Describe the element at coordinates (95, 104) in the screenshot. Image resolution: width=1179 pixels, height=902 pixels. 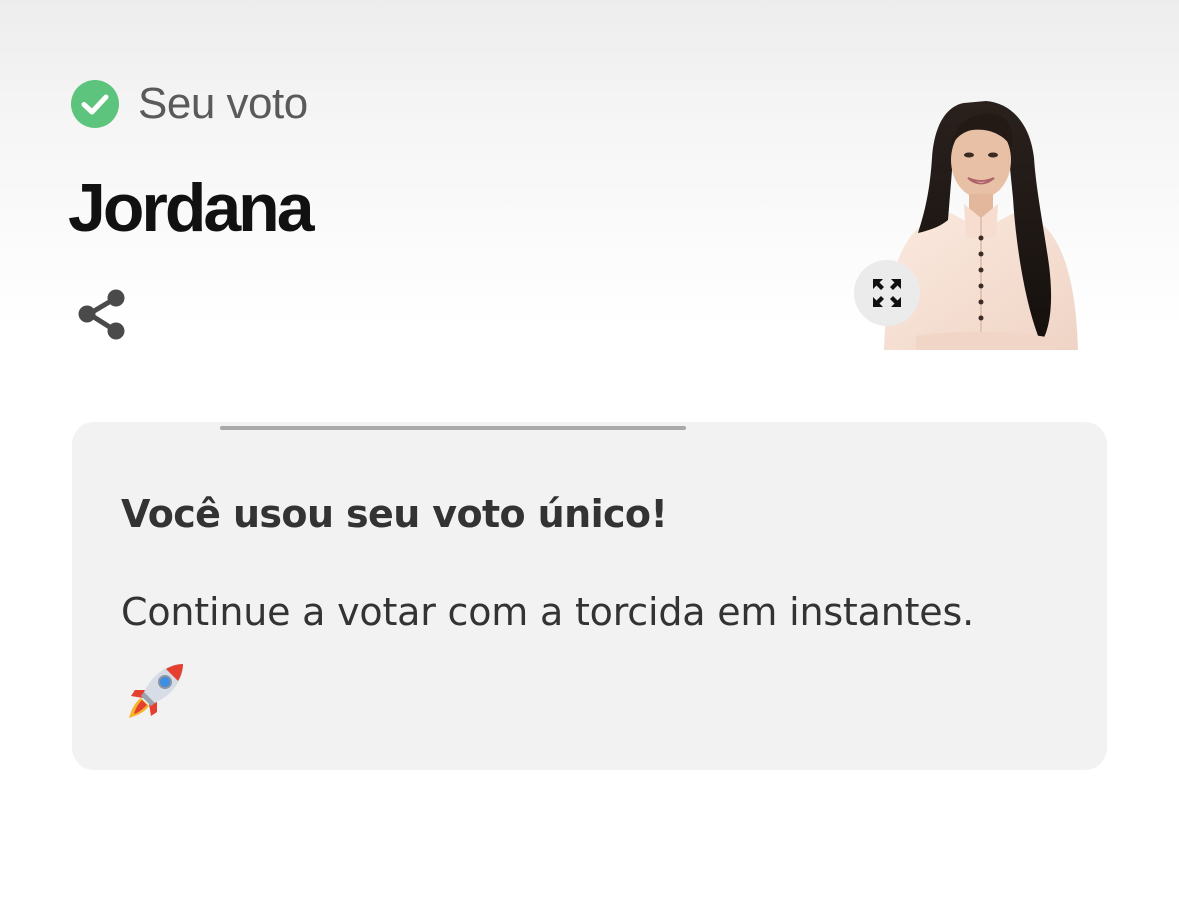
I see `check-circle-icon` at that location.